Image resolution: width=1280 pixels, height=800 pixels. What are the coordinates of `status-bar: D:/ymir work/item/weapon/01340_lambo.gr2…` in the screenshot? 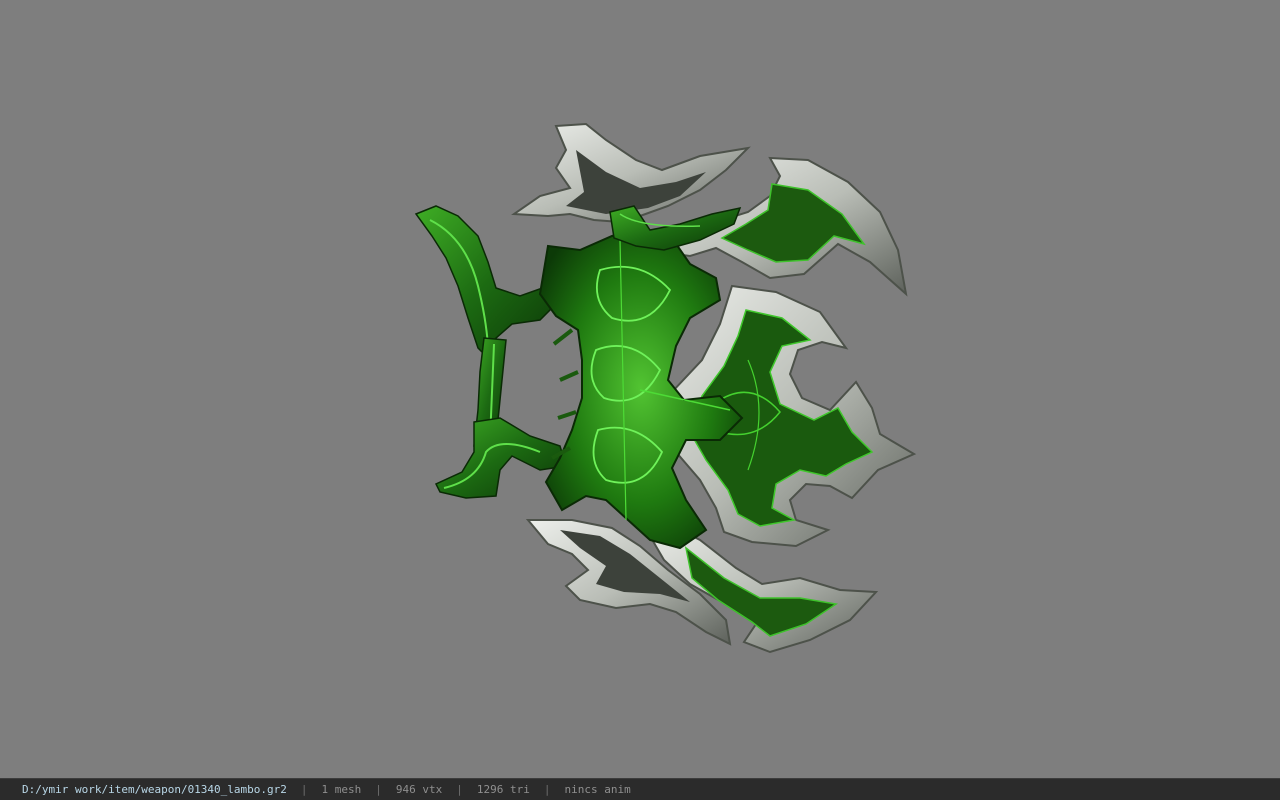 It's located at (640, 789).